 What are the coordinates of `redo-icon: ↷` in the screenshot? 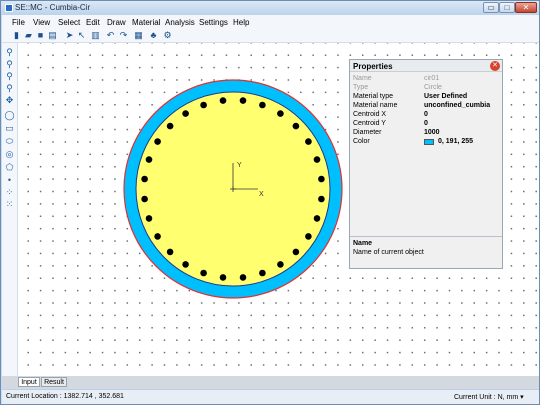 It's located at (123, 35).